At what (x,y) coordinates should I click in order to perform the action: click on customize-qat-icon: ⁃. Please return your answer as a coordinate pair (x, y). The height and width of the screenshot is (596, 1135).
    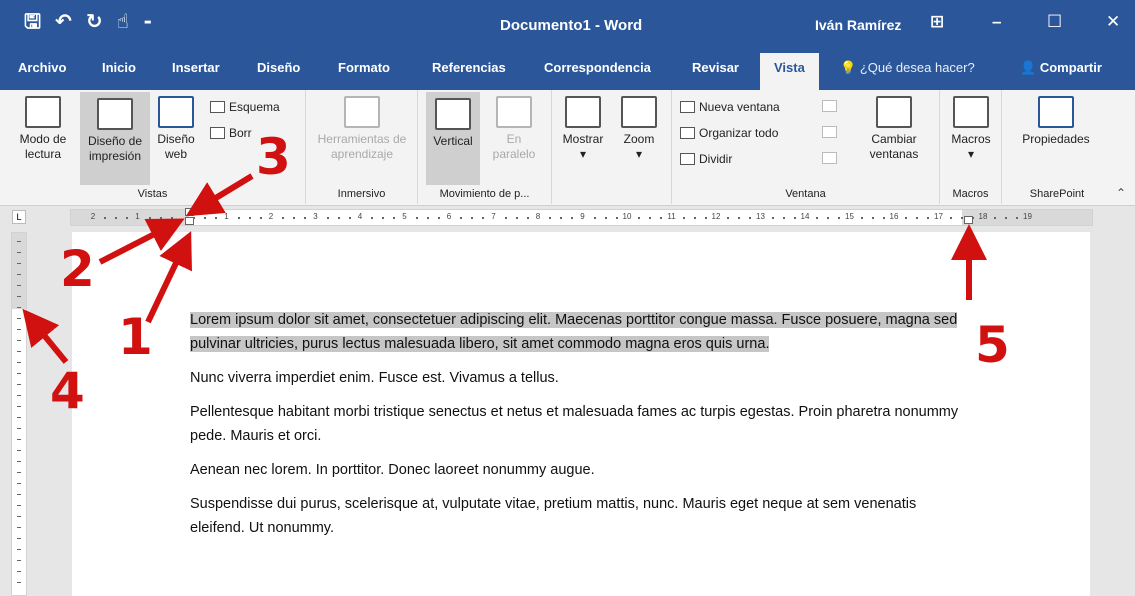
    Looking at the image, I should click on (148, 22).